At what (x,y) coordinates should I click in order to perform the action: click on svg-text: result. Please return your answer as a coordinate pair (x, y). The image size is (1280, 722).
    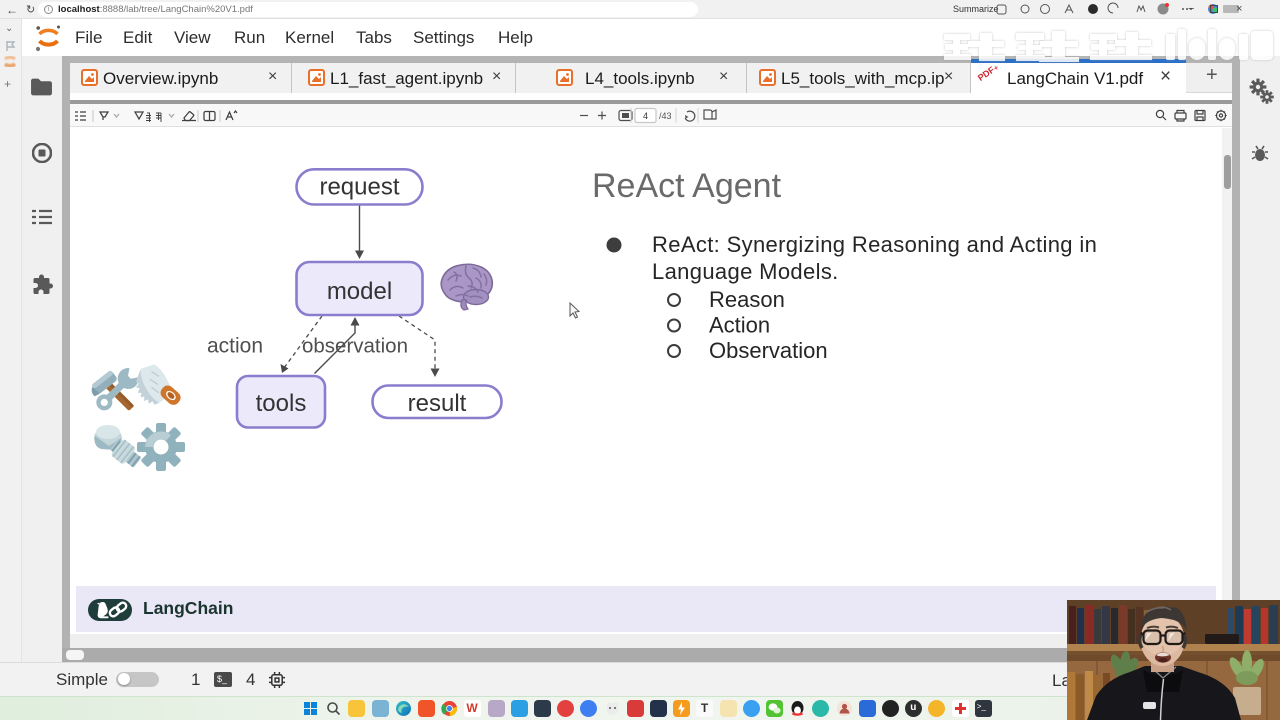
    Looking at the image, I should click on (437, 403).